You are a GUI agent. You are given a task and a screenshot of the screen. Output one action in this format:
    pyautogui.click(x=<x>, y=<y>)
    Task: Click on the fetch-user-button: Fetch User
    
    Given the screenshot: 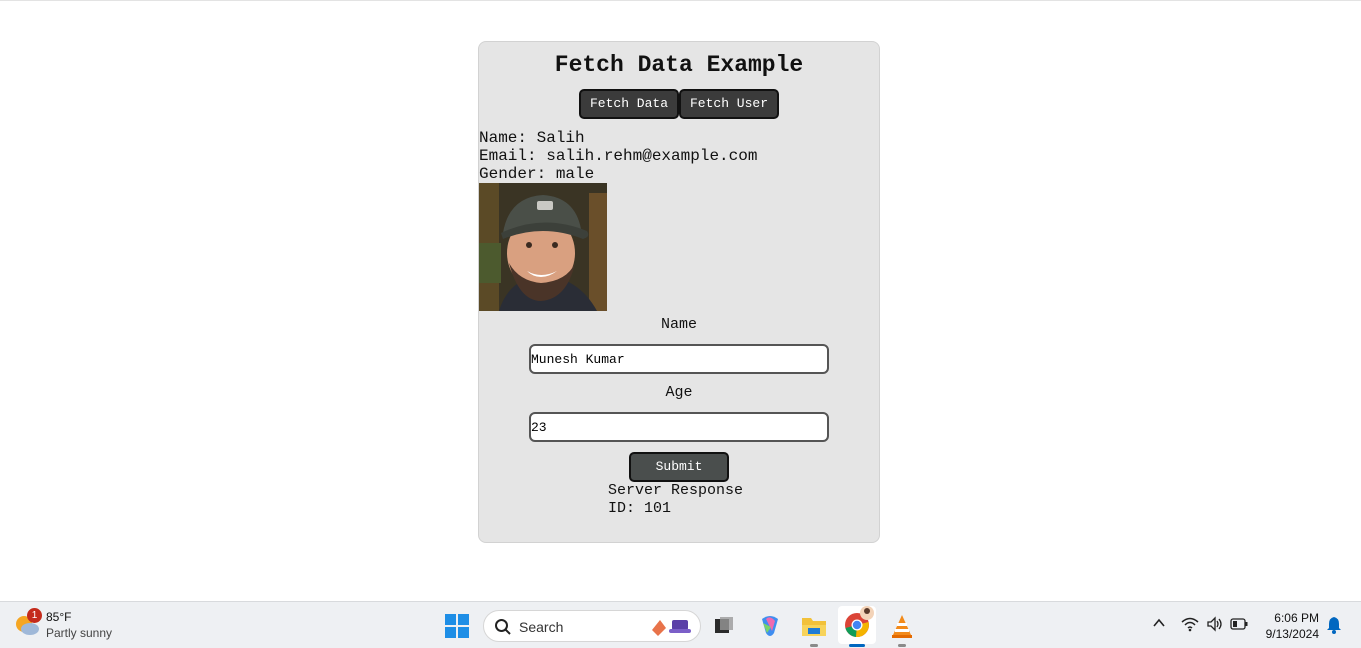 What is the action you would take?
    pyautogui.click(x=729, y=104)
    